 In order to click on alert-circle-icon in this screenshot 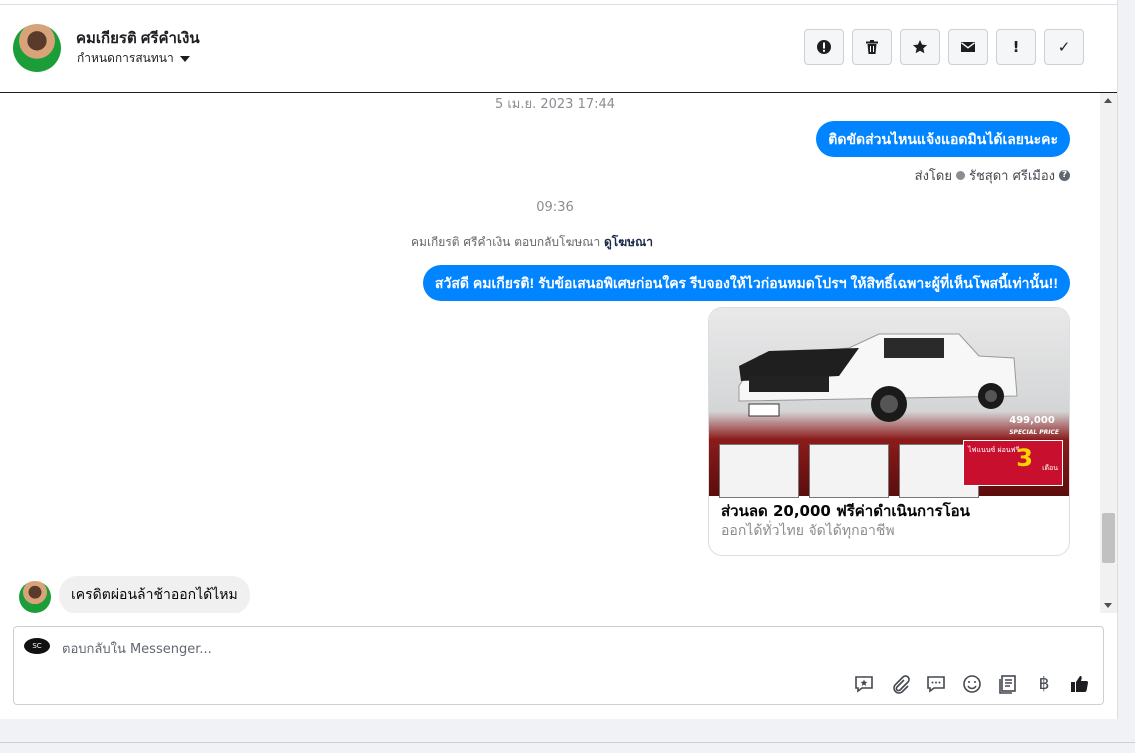, I will do `click(824, 47)`.